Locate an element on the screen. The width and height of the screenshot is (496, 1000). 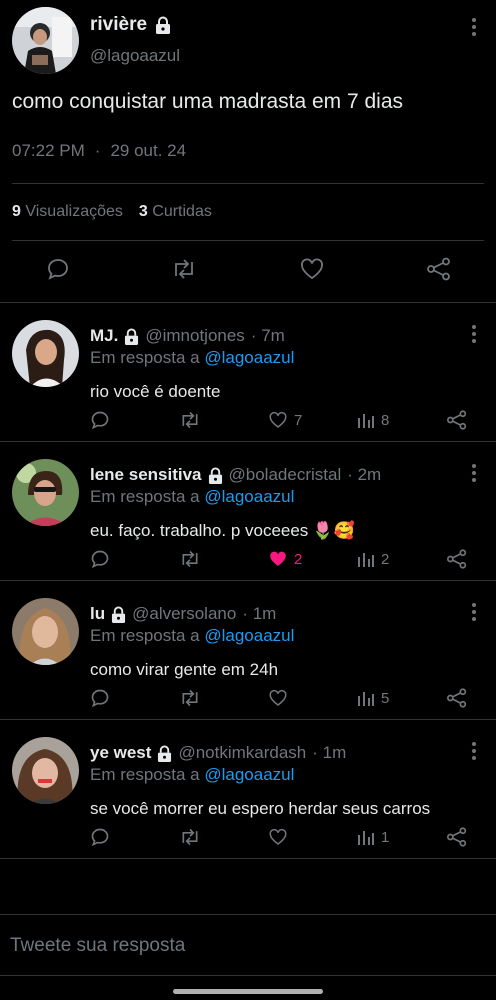
home-indicator is located at coordinates (248, 991).